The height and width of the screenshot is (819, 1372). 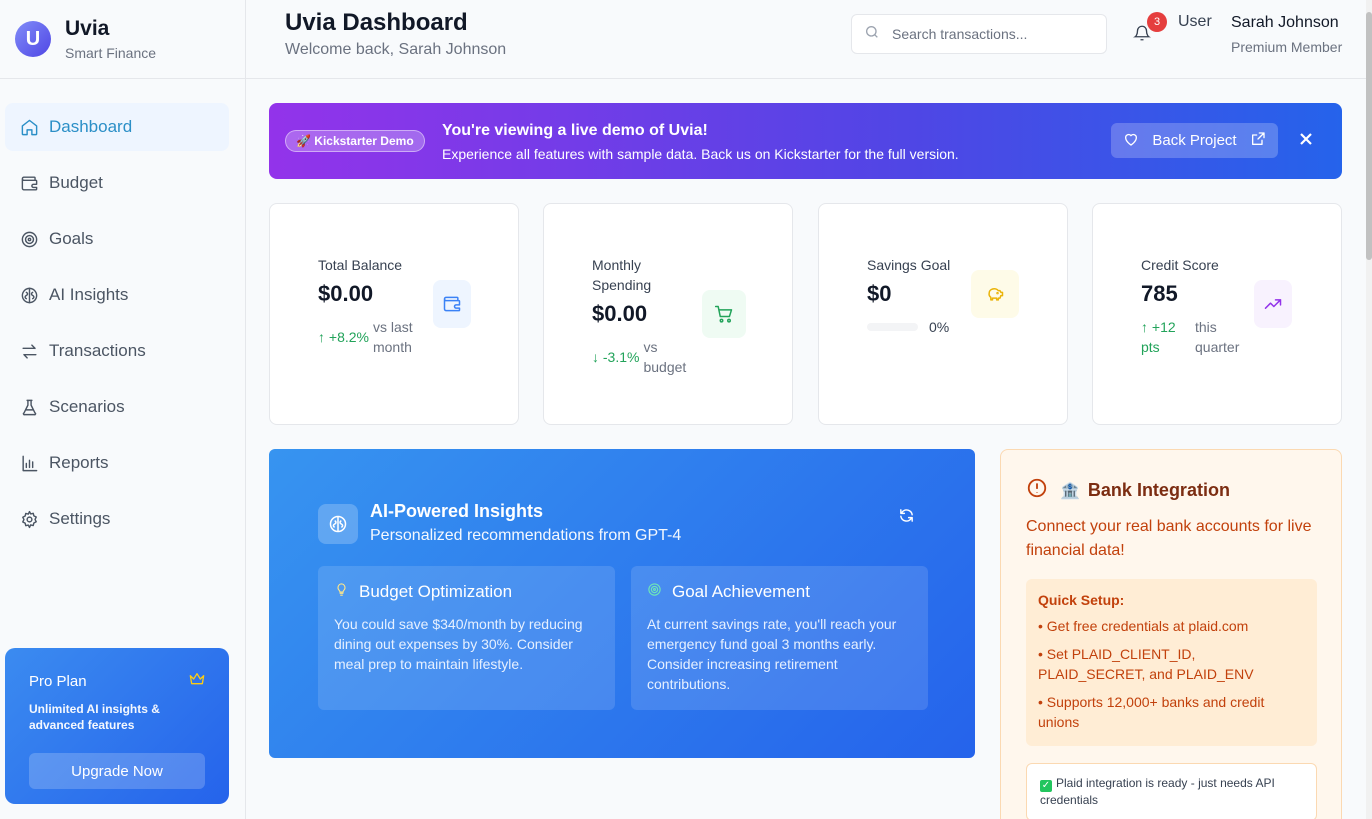 I want to click on sidebar-item-label: Reports, so click(x=79, y=462).